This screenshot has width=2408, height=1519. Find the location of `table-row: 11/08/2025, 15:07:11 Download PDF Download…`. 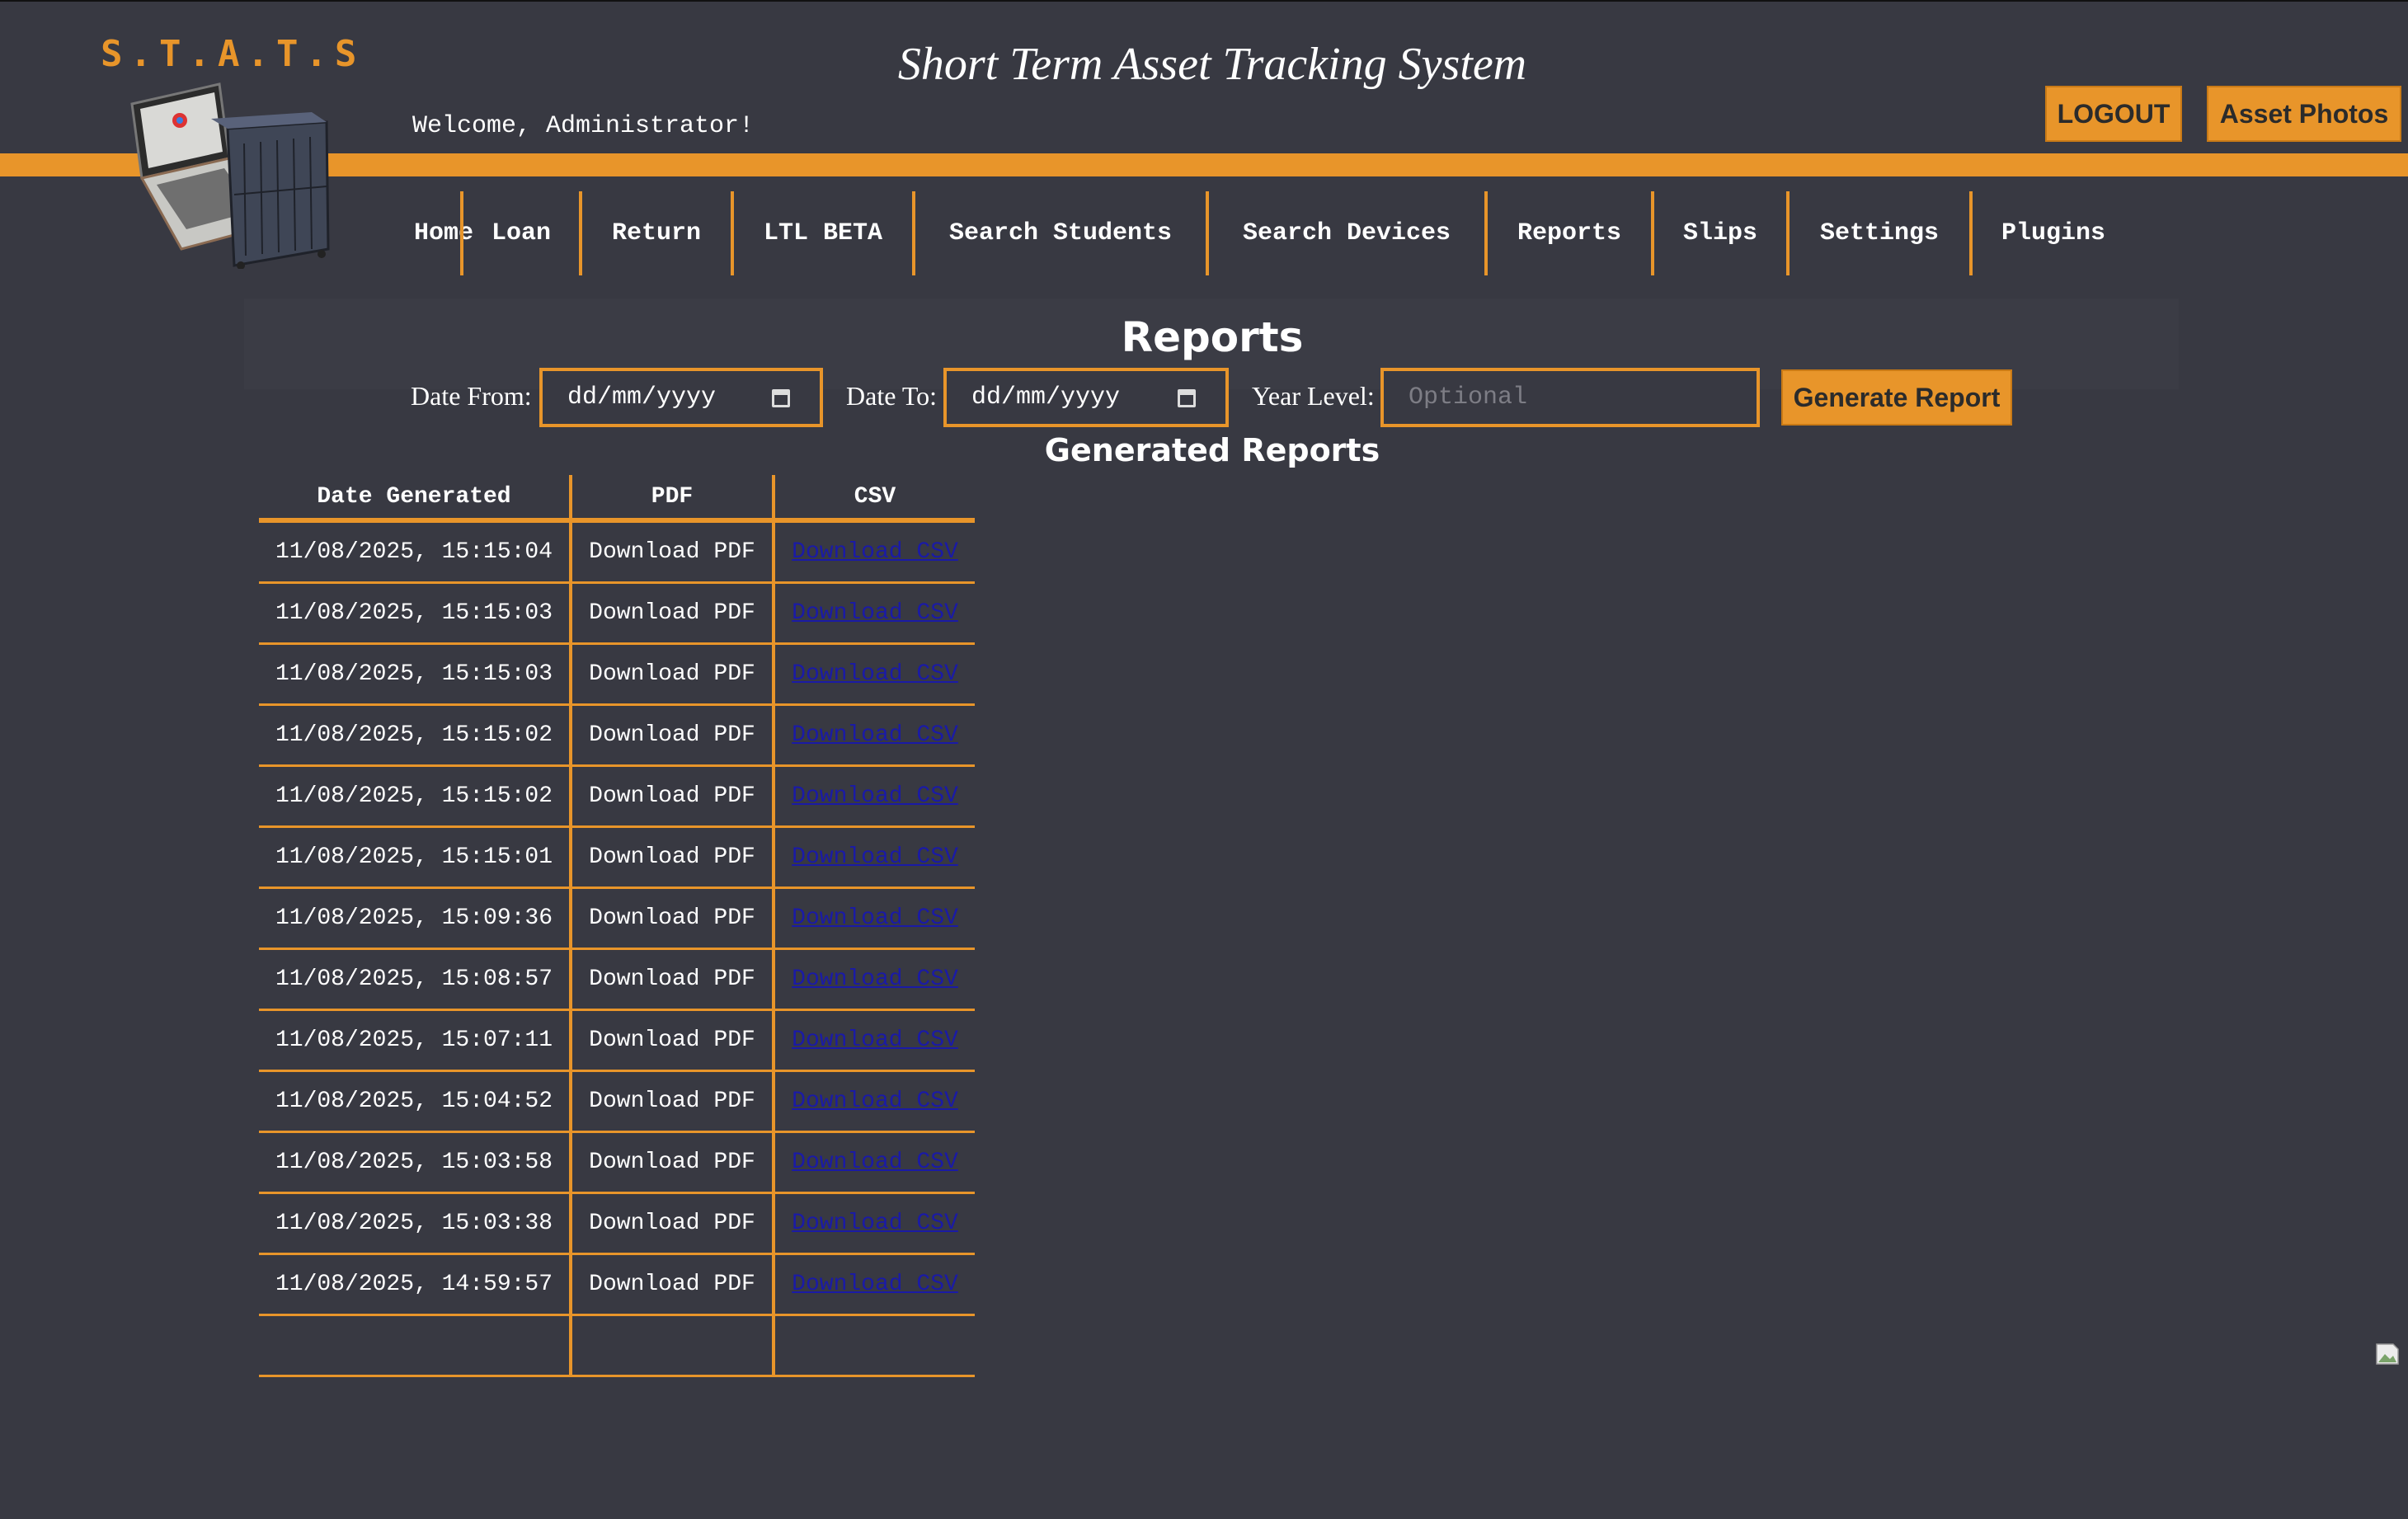

table-row: 11/08/2025, 15:07:11 Download PDF Download… is located at coordinates (617, 1041).